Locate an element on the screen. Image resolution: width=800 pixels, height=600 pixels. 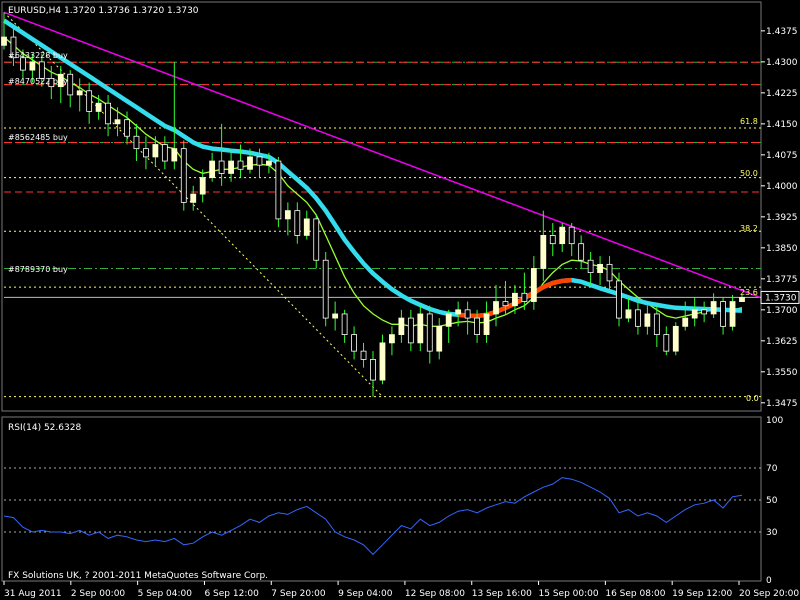
rsi-tick-label: 0 is located at coordinates (769, 581).